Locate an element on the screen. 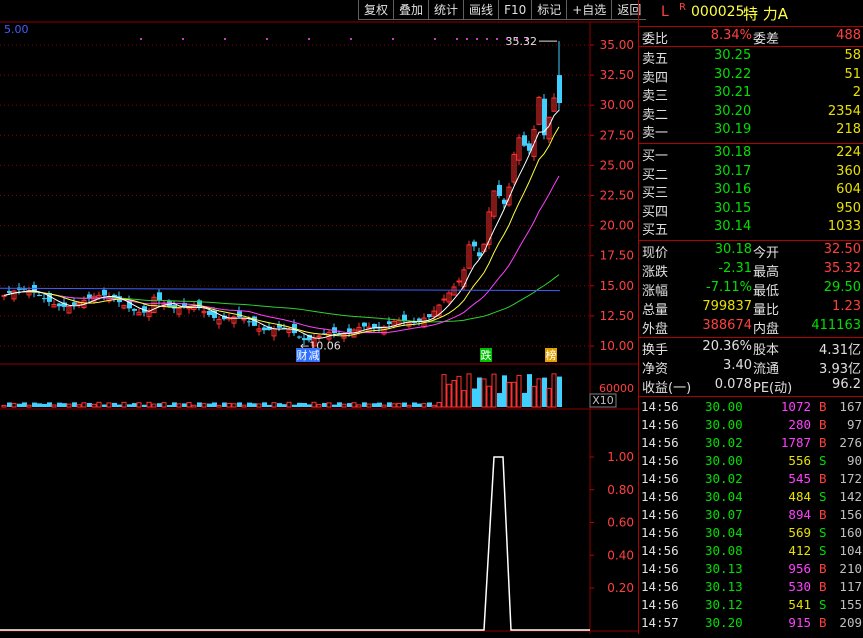 This screenshot has height=638, width=863. stat-value: 32.50 is located at coordinates (842, 249).